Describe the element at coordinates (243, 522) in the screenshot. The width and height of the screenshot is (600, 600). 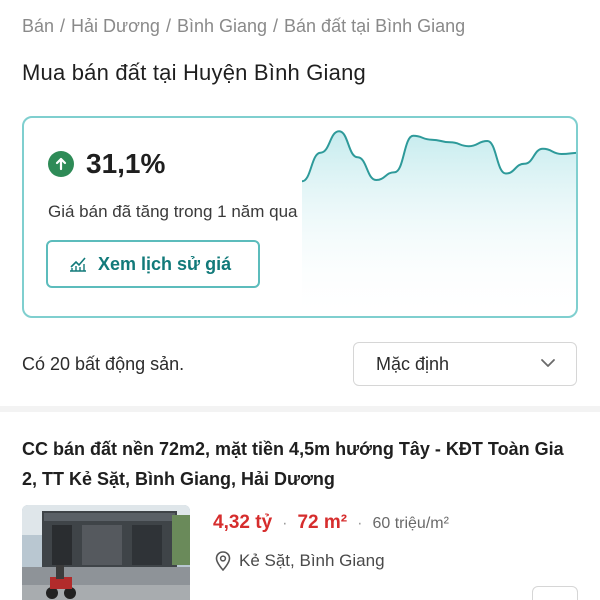
I see `listing-price: 4,32 tỷ` at that location.